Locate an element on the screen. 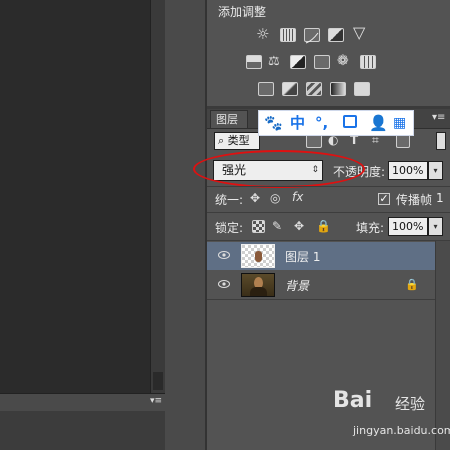  levels-icon is located at coordinates (288, 35).